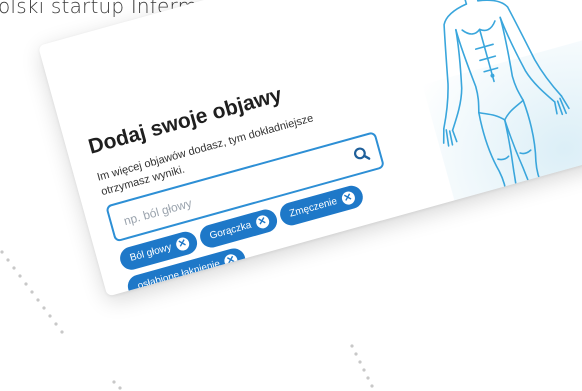  Describe the element at coordinates (150, 252) in the screenshot. I see `symptom-chip-label: Ból głowy` at that location.